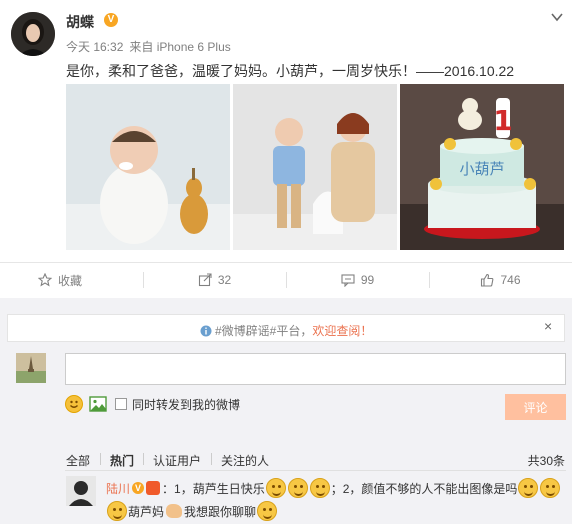 This screenshot has height=524, width=572. I want to click on comment-filters: 全部 热门 认证用户 关注的人 共30条, so click(286, 459).